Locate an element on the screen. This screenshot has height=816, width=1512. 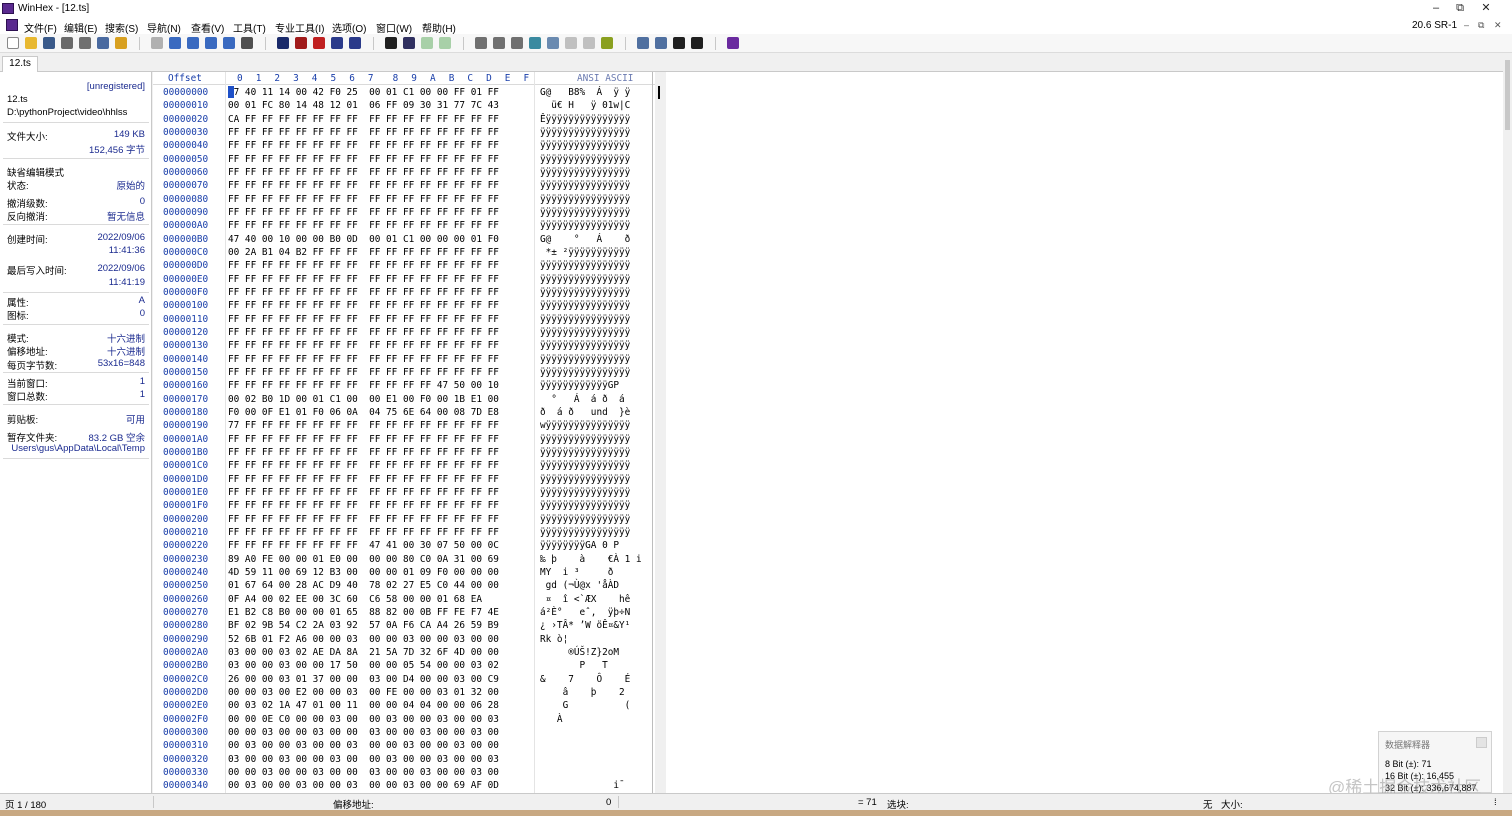
tab-12-ts: 12.ts is located at coordinates (20, 64).